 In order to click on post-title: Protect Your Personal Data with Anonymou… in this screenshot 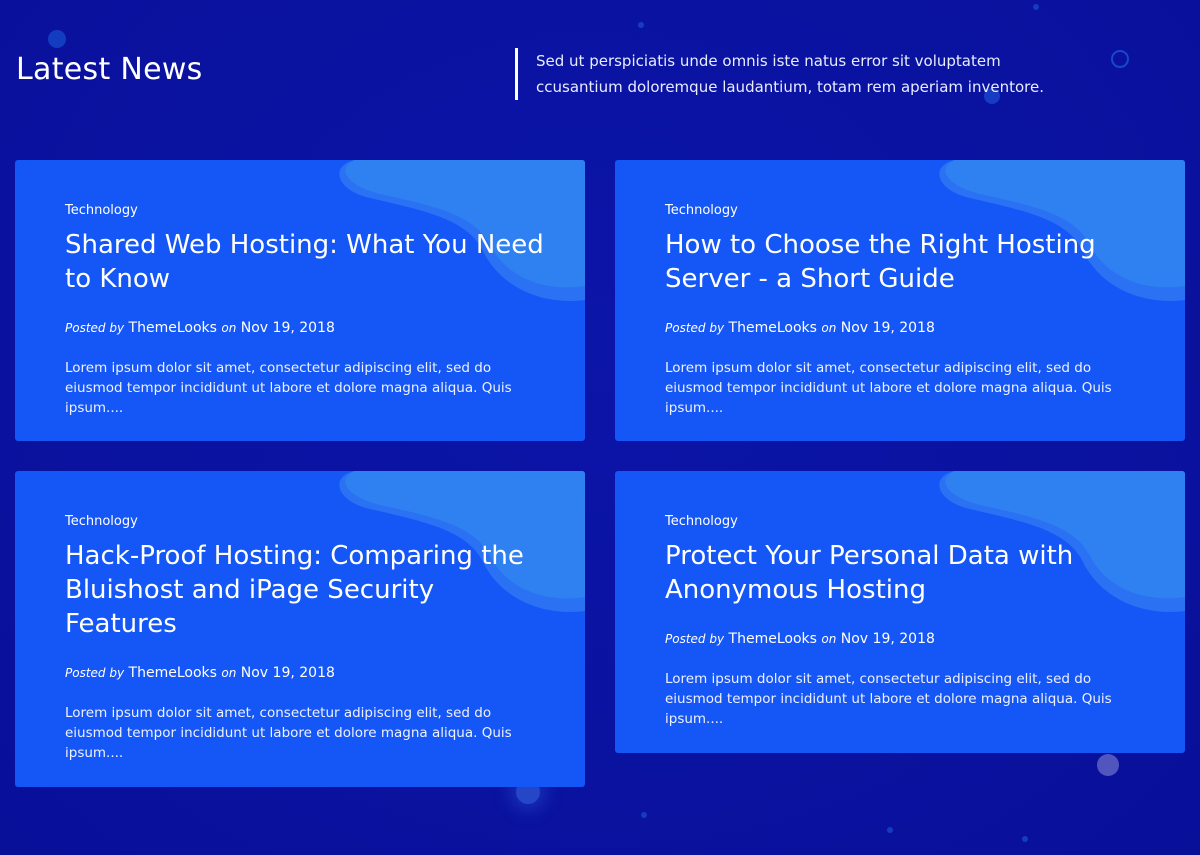, I will do `click(905, 573)`.